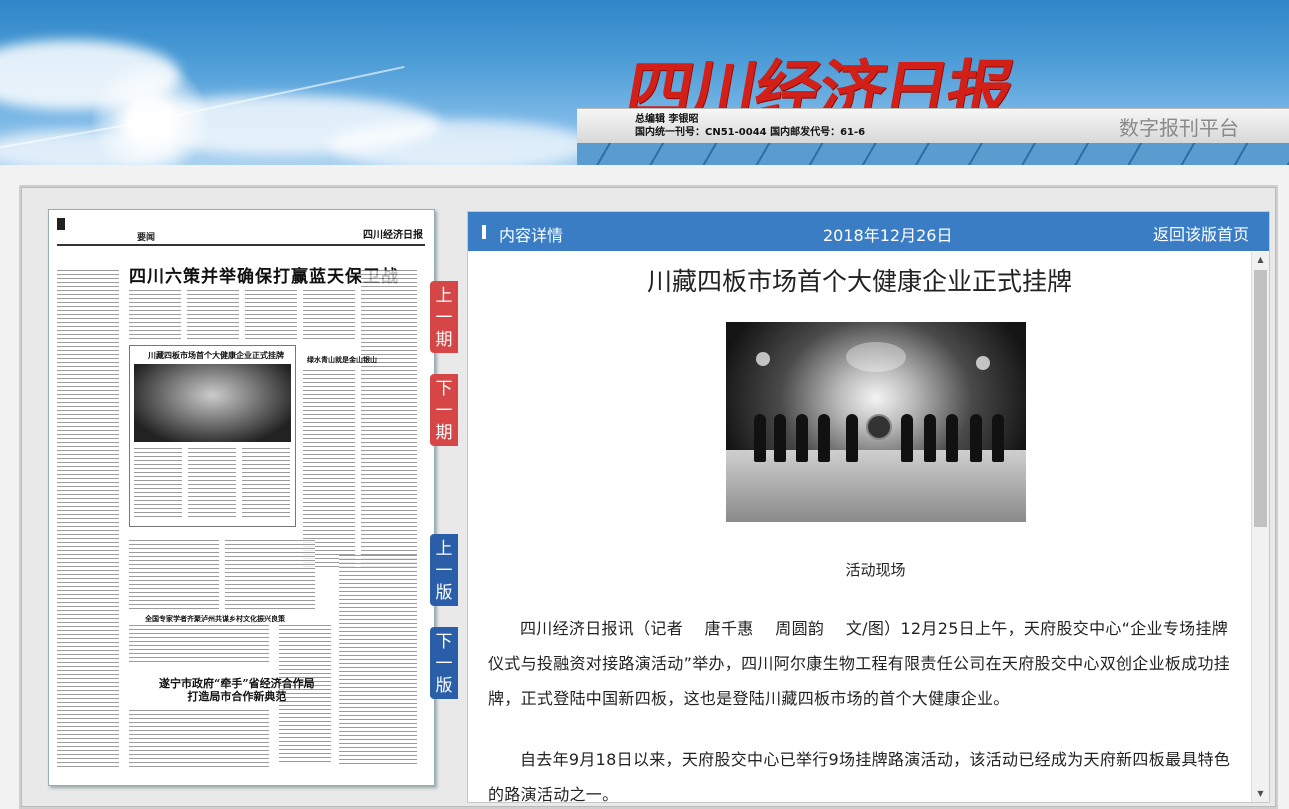 The width and height of the screenshot is (1289, 809). I want to click on article-title: 川藏四板市场首个大健康企业正式挂牌, so click(859, 281).